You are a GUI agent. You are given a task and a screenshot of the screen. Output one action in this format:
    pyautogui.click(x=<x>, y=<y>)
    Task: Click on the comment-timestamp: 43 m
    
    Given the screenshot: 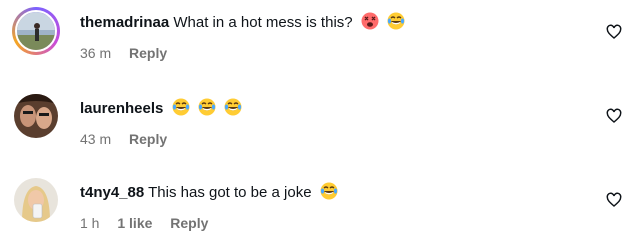 What is the action you would take?
    pyautogui.click(x=96, y=139)
    